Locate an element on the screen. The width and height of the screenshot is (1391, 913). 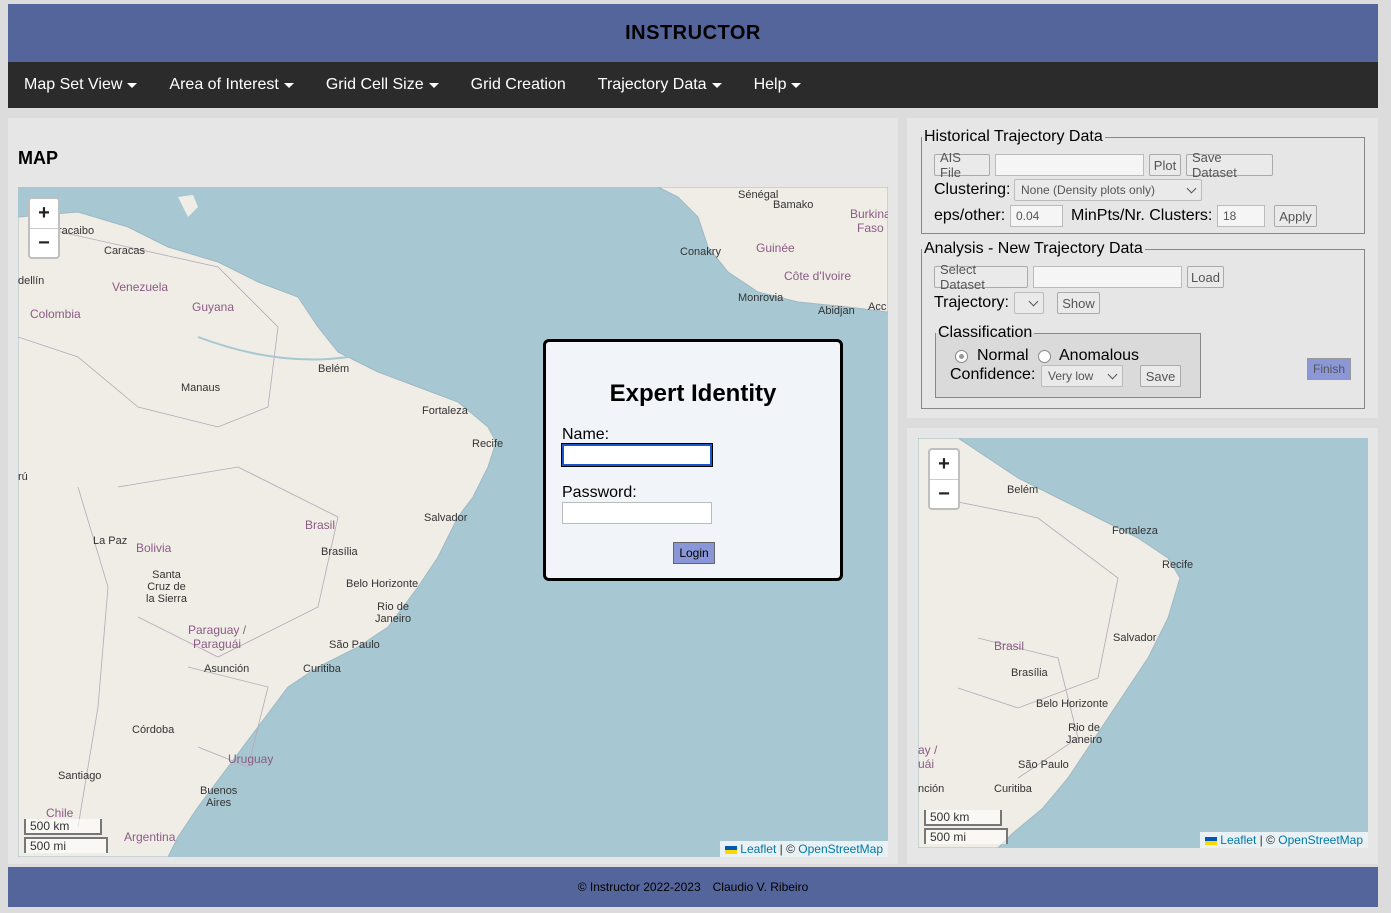
app-header: INSTRUCTOR is located at coordinates (693, 33).